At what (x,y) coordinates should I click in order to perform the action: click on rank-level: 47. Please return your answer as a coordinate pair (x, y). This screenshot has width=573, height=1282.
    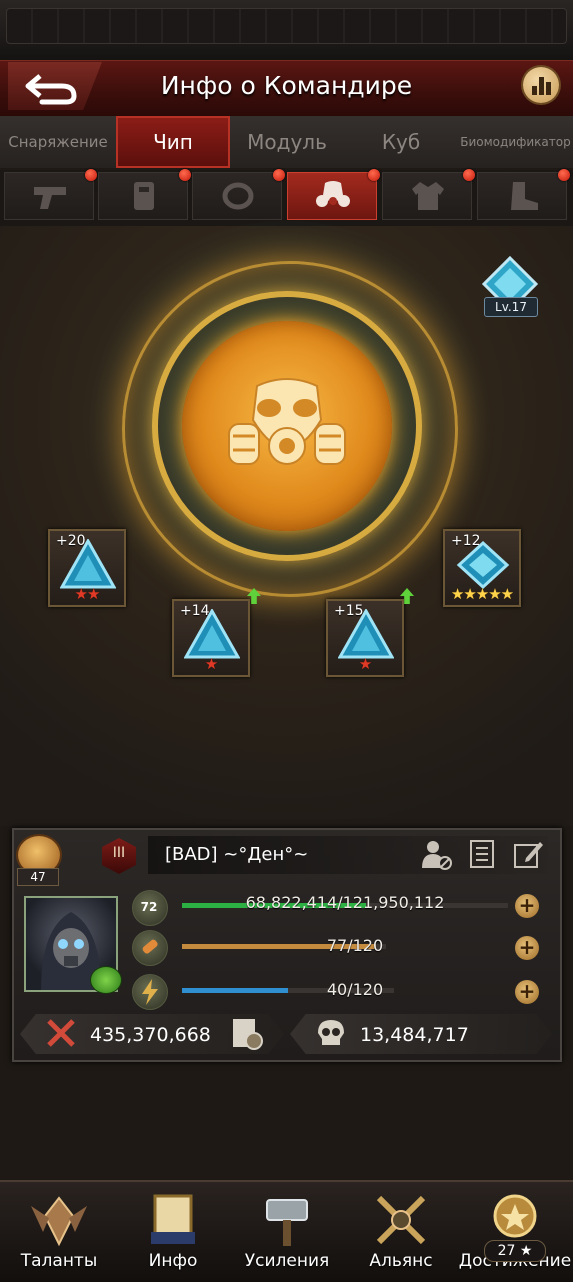
    Looking at the image, I should click on (38, 877).